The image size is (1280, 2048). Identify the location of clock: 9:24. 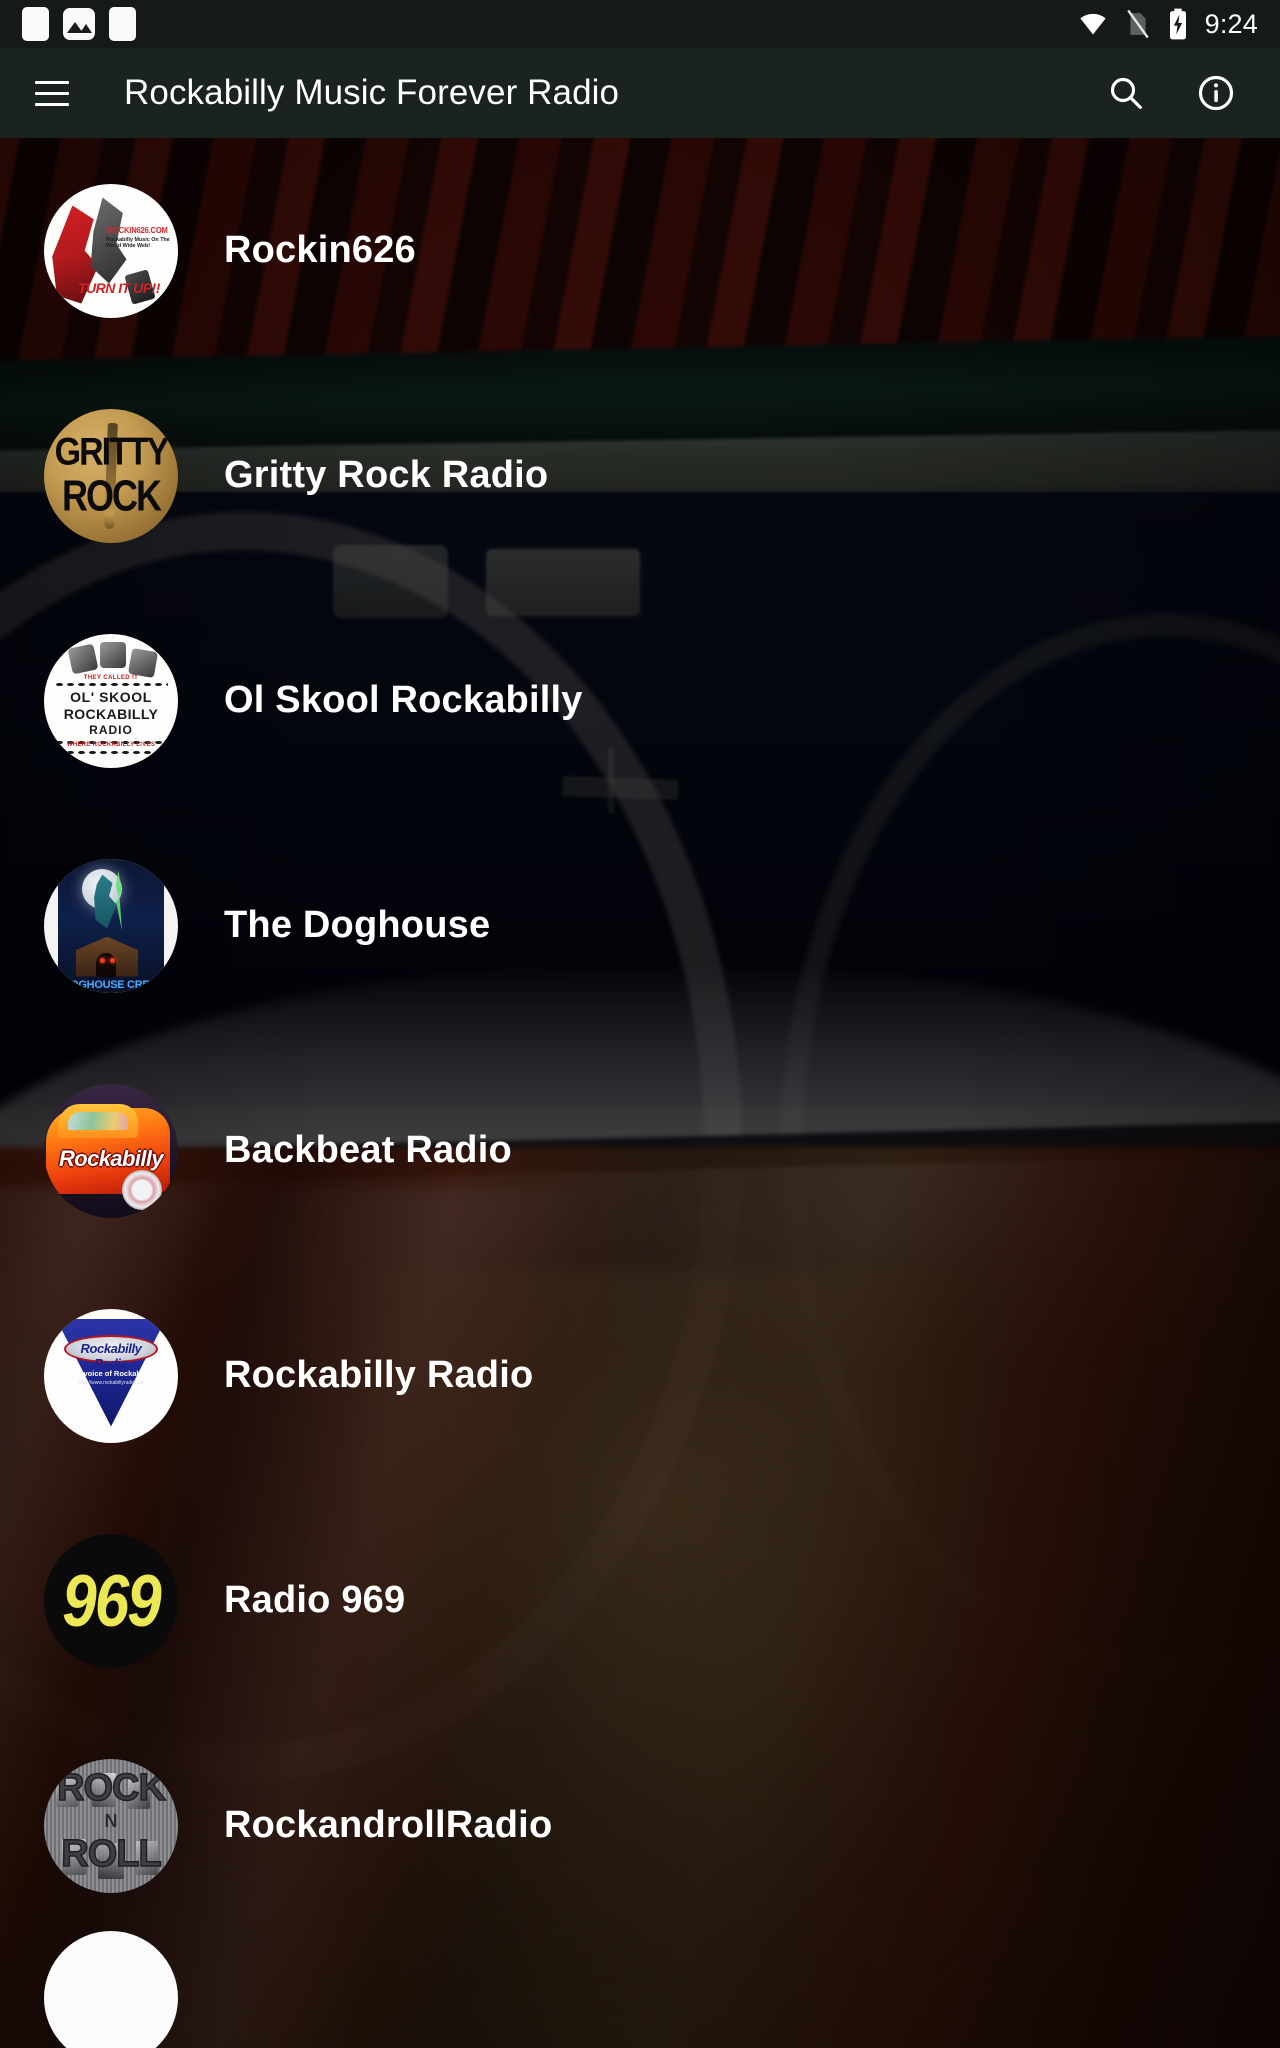
(1231, 23).